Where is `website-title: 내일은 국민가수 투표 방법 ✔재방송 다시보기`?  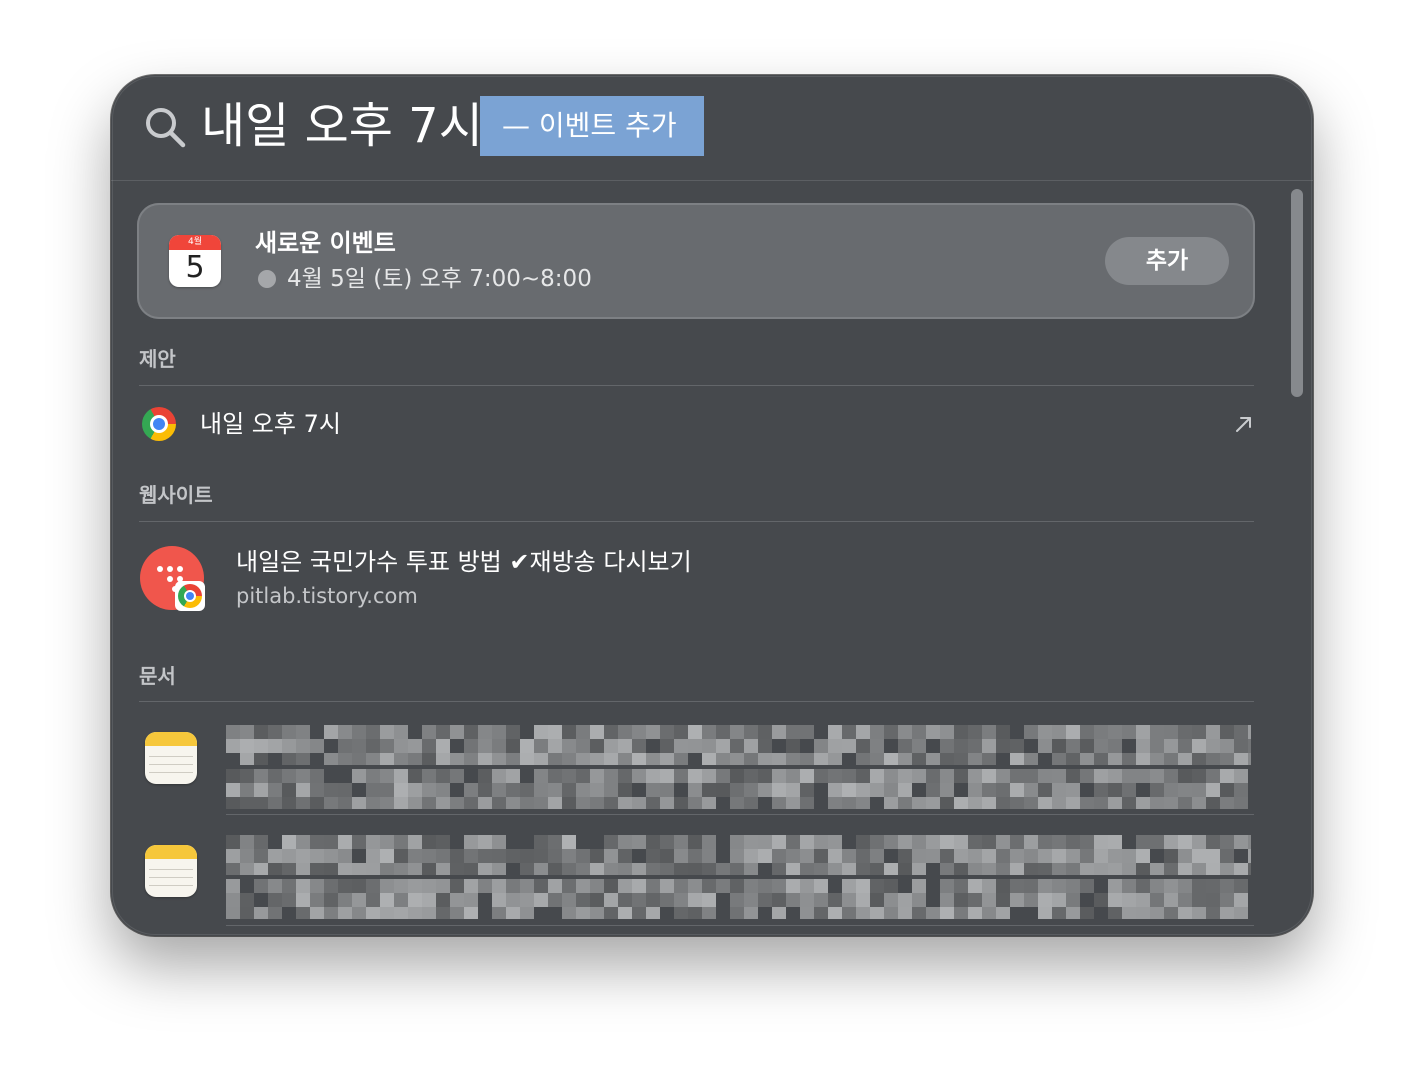
website-title: 내일은 국민가수 투표 방법 ✔재방송 다시보기 is located at coordinates (464, 562).